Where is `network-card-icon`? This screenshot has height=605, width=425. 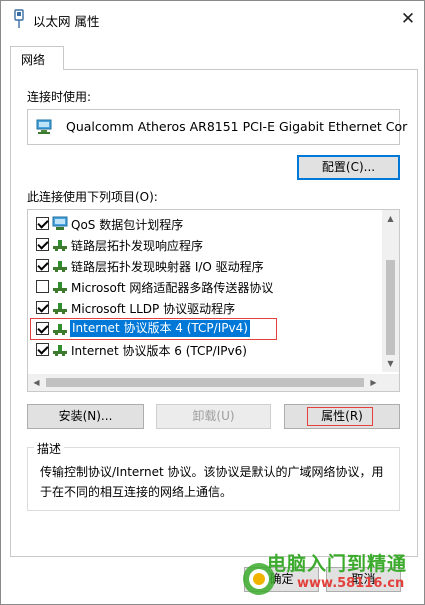 network-card-icon is located at coordinates (44, 126).